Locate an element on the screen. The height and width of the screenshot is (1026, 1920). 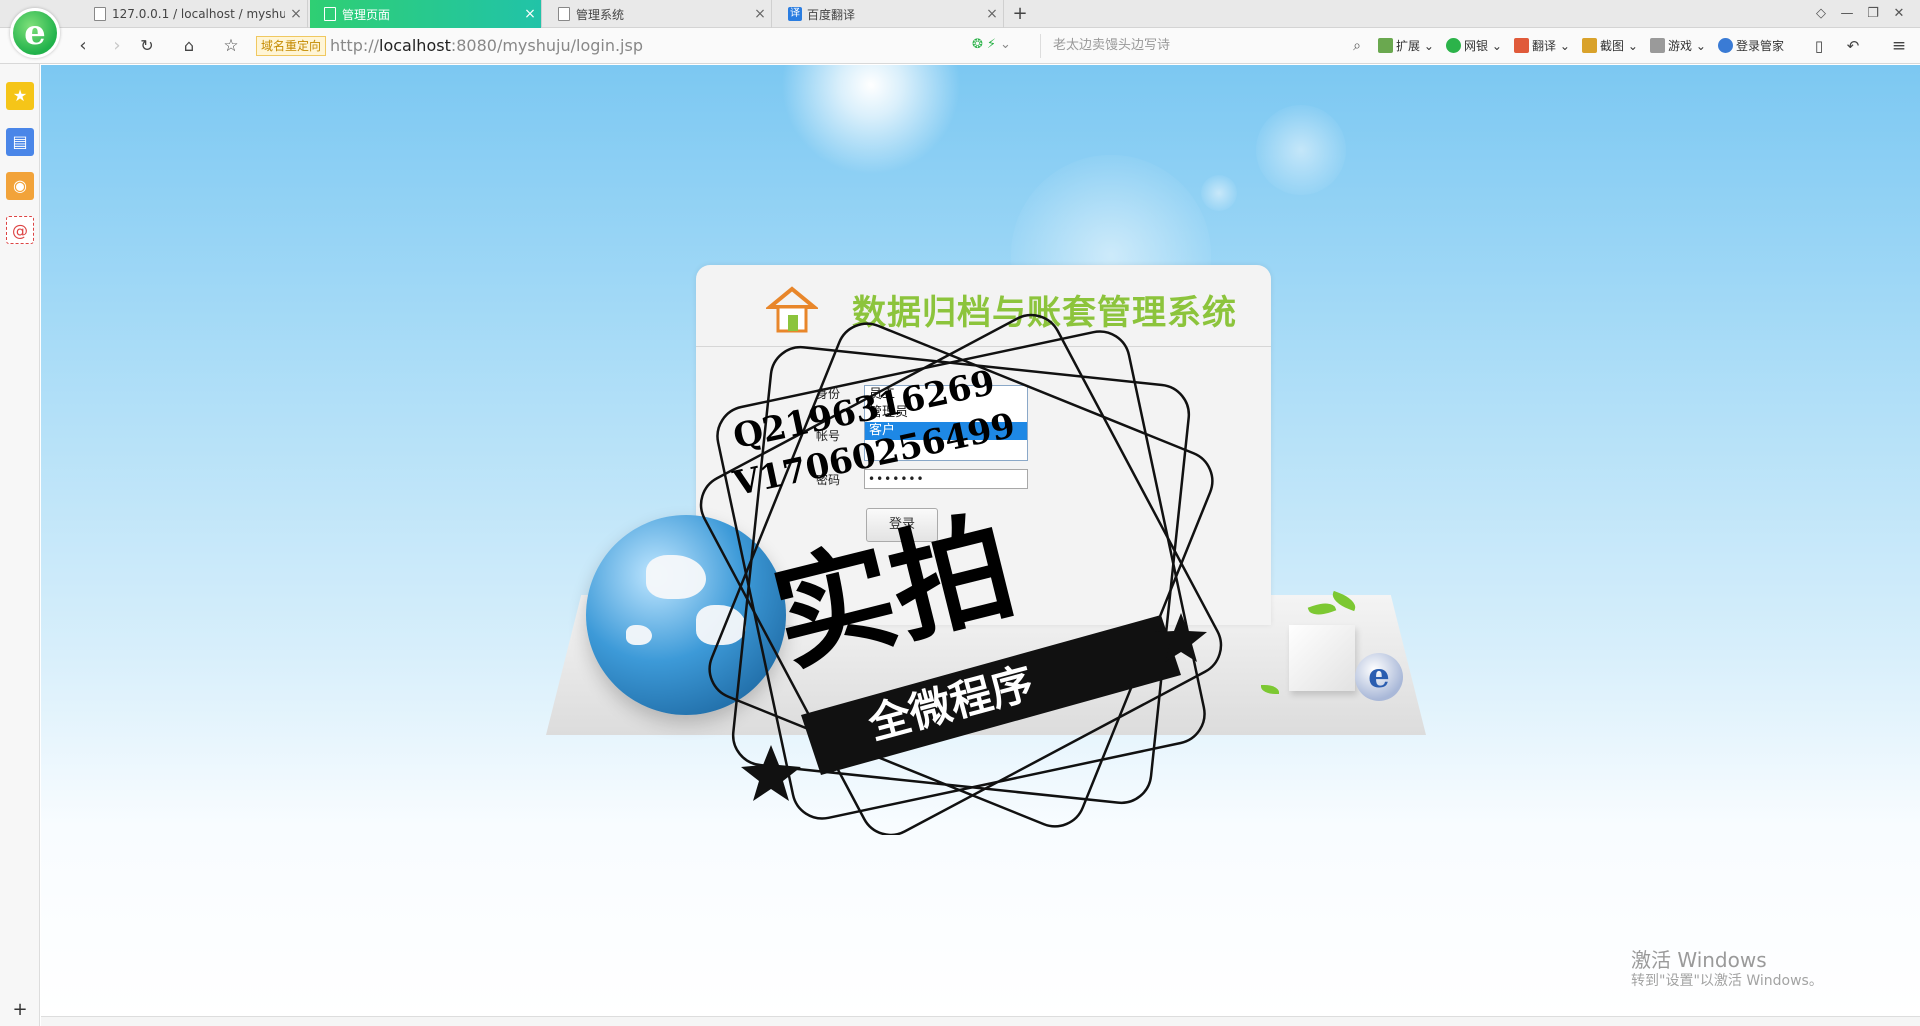
url-prefix: http:// is located at coordinates (355, 45).